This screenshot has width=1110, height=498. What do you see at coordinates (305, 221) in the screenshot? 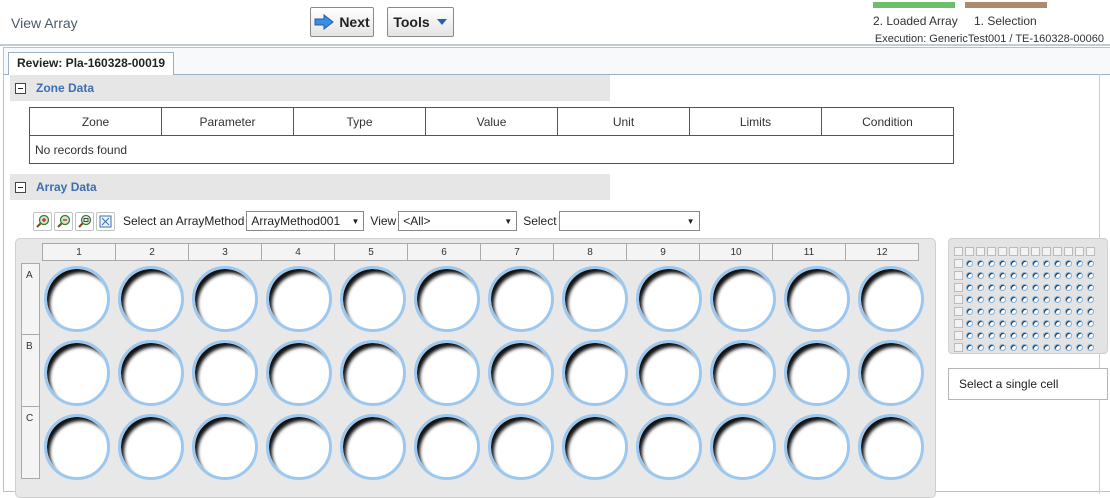
I see `array-method-select: ArrayMethod001 ▼` at bounding box center [305, 221].